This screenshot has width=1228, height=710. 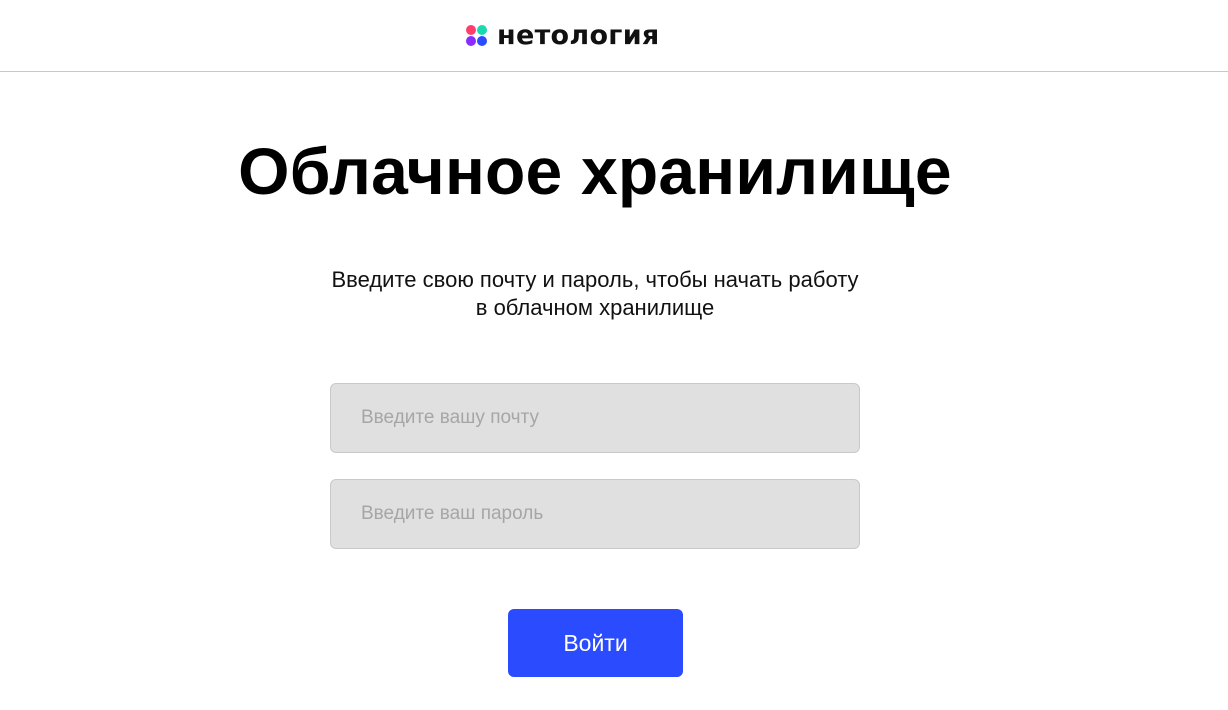 I want to click on password-field, so click(x=595, y=514).